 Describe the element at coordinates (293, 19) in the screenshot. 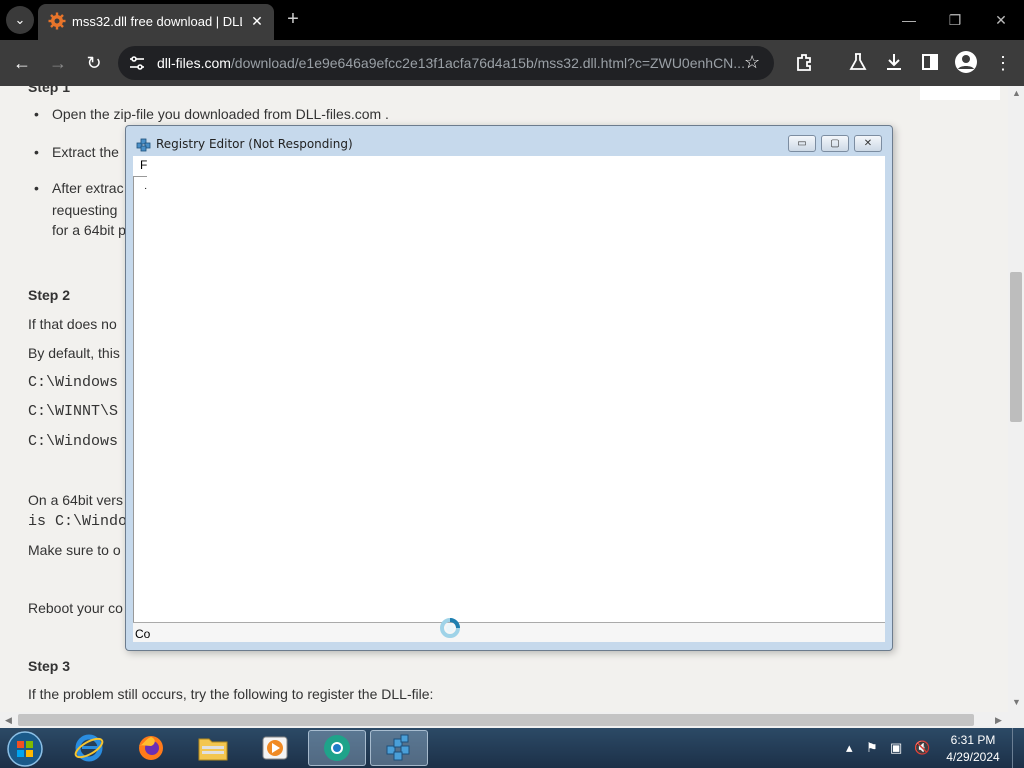

I see `new-tab-button: +` at that location.